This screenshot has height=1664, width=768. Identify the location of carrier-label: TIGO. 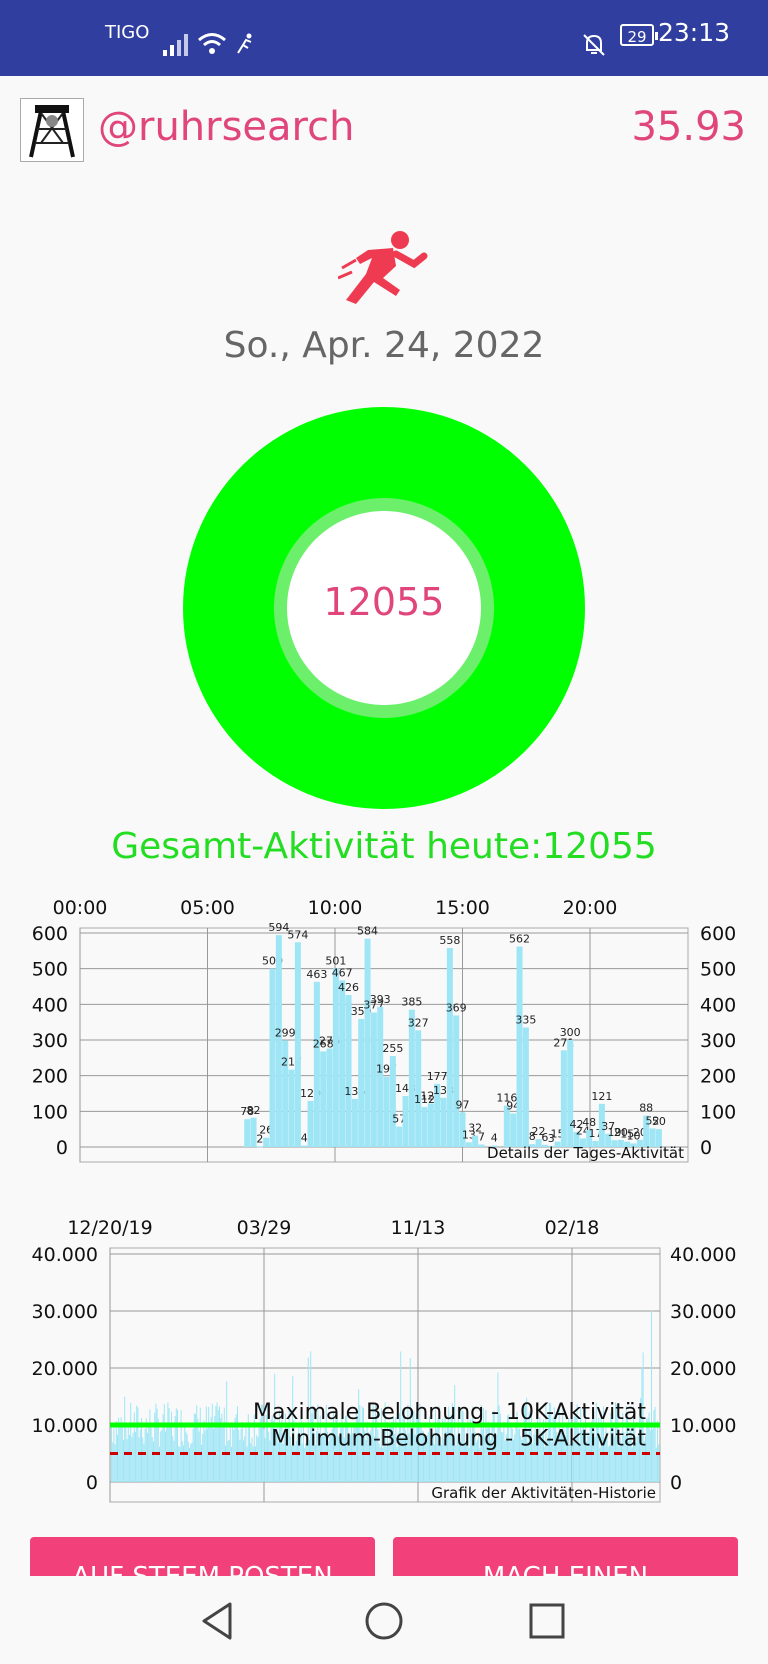
(127, 32).